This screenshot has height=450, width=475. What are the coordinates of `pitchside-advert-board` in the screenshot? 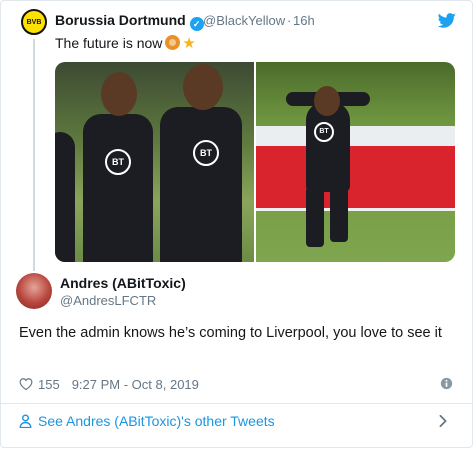 It's located at (355, 177).